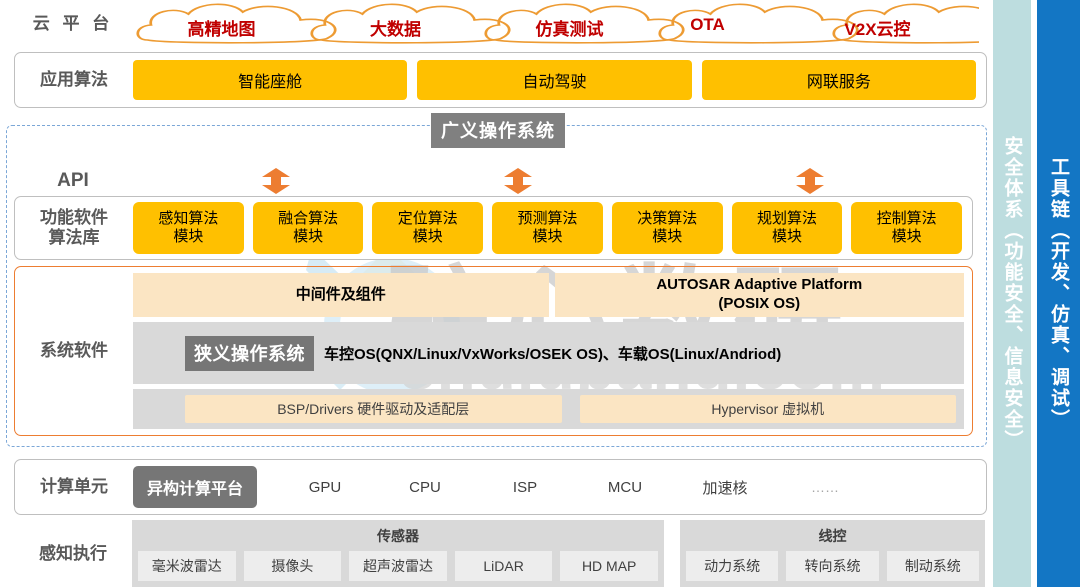 The width and height of the screenshot is (1080, 587). I want to click on application-boxes: 智能座舱 自动驾驶 网联服务, so click(559, 80).